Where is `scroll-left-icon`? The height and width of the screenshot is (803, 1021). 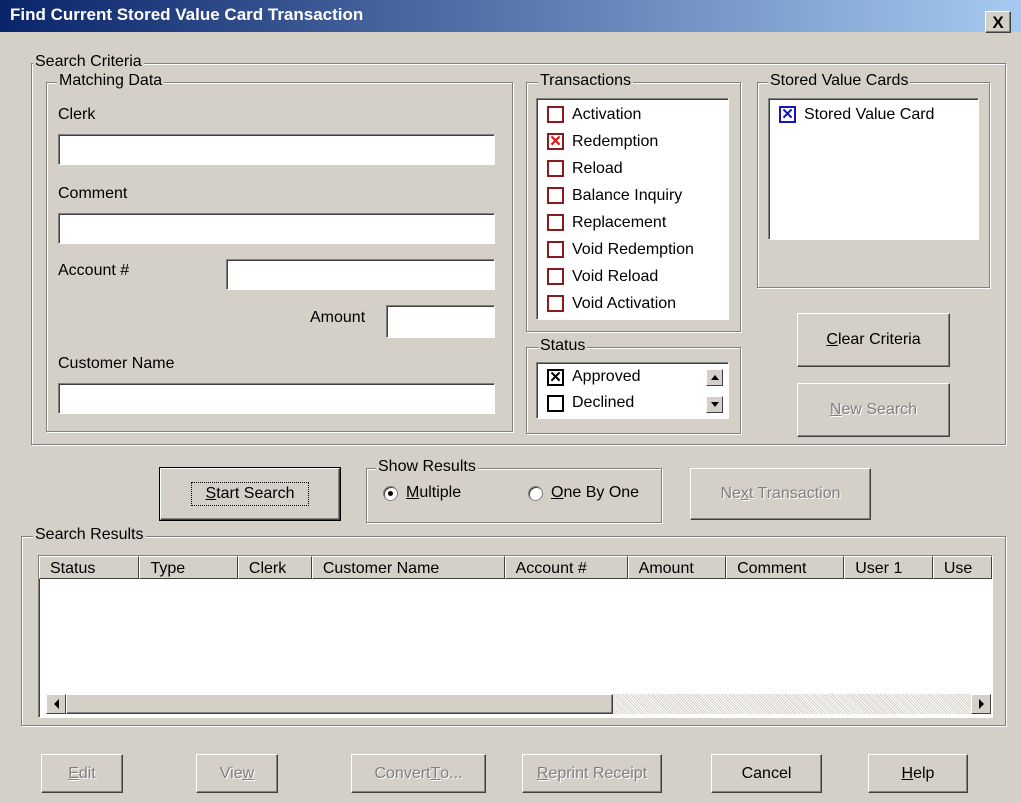
scroll-left-icon is located at coordinates (56, 704).